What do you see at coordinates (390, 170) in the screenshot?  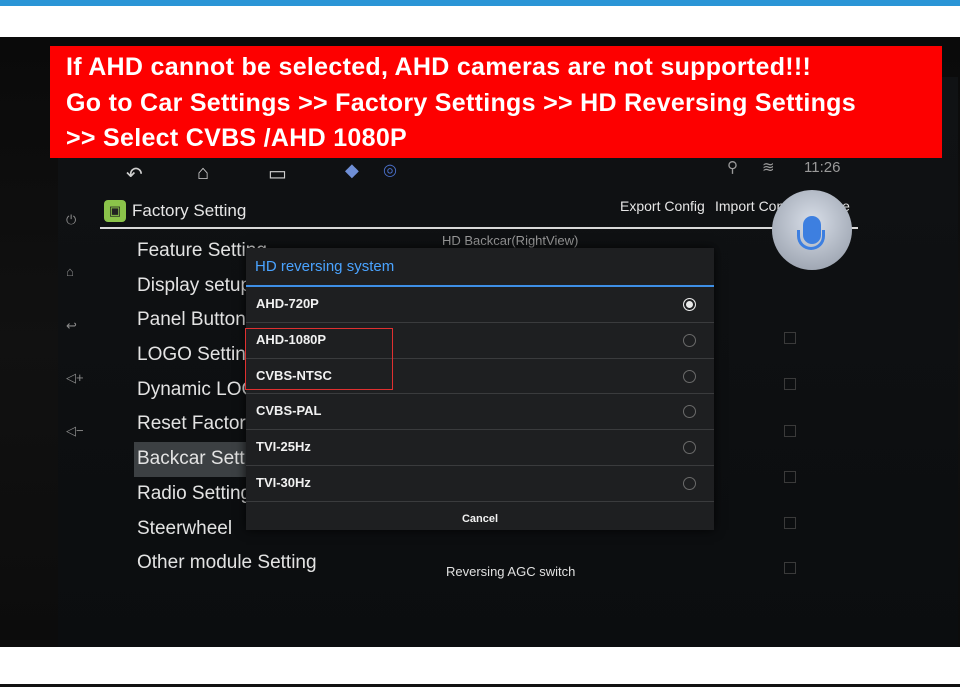 I see `compass-icon: ◎` at bounding box center [390, 170].